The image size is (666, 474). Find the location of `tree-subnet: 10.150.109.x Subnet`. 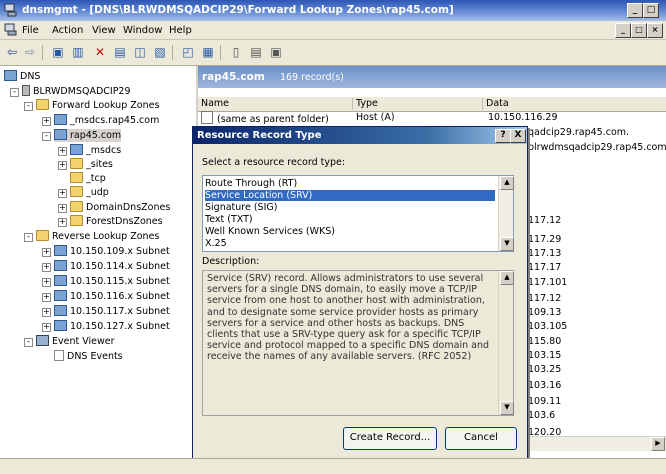

tree-subnet: 10.150.109.x Subnet is located at coordinates (112, 251).